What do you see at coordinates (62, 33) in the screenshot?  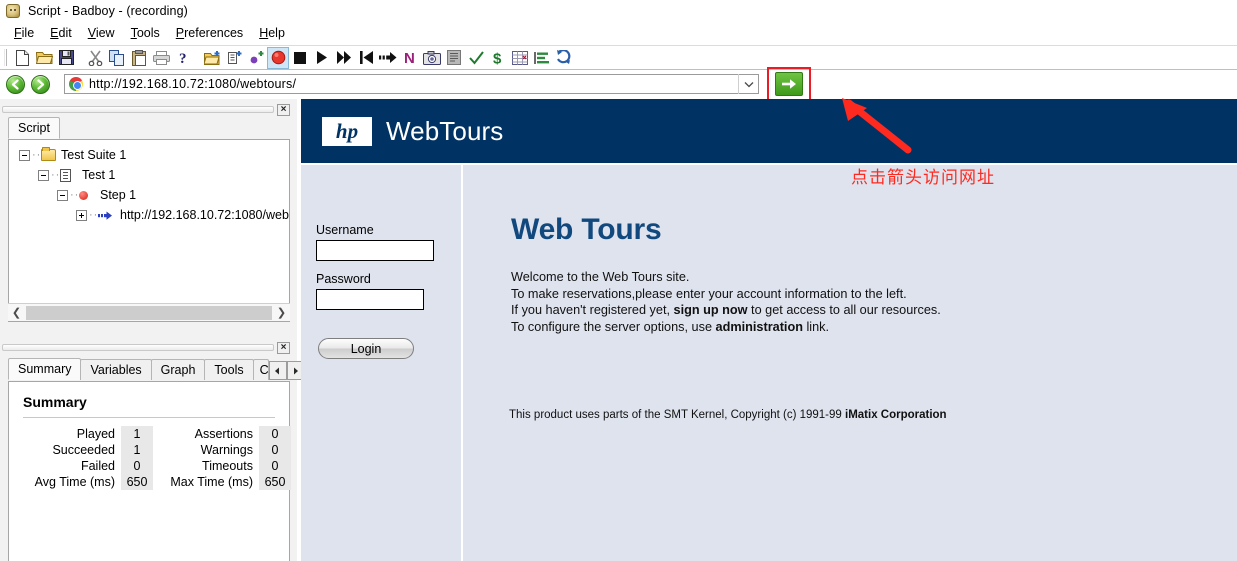 I see `menu-edit: Edit` at bounding box center [62, 33].